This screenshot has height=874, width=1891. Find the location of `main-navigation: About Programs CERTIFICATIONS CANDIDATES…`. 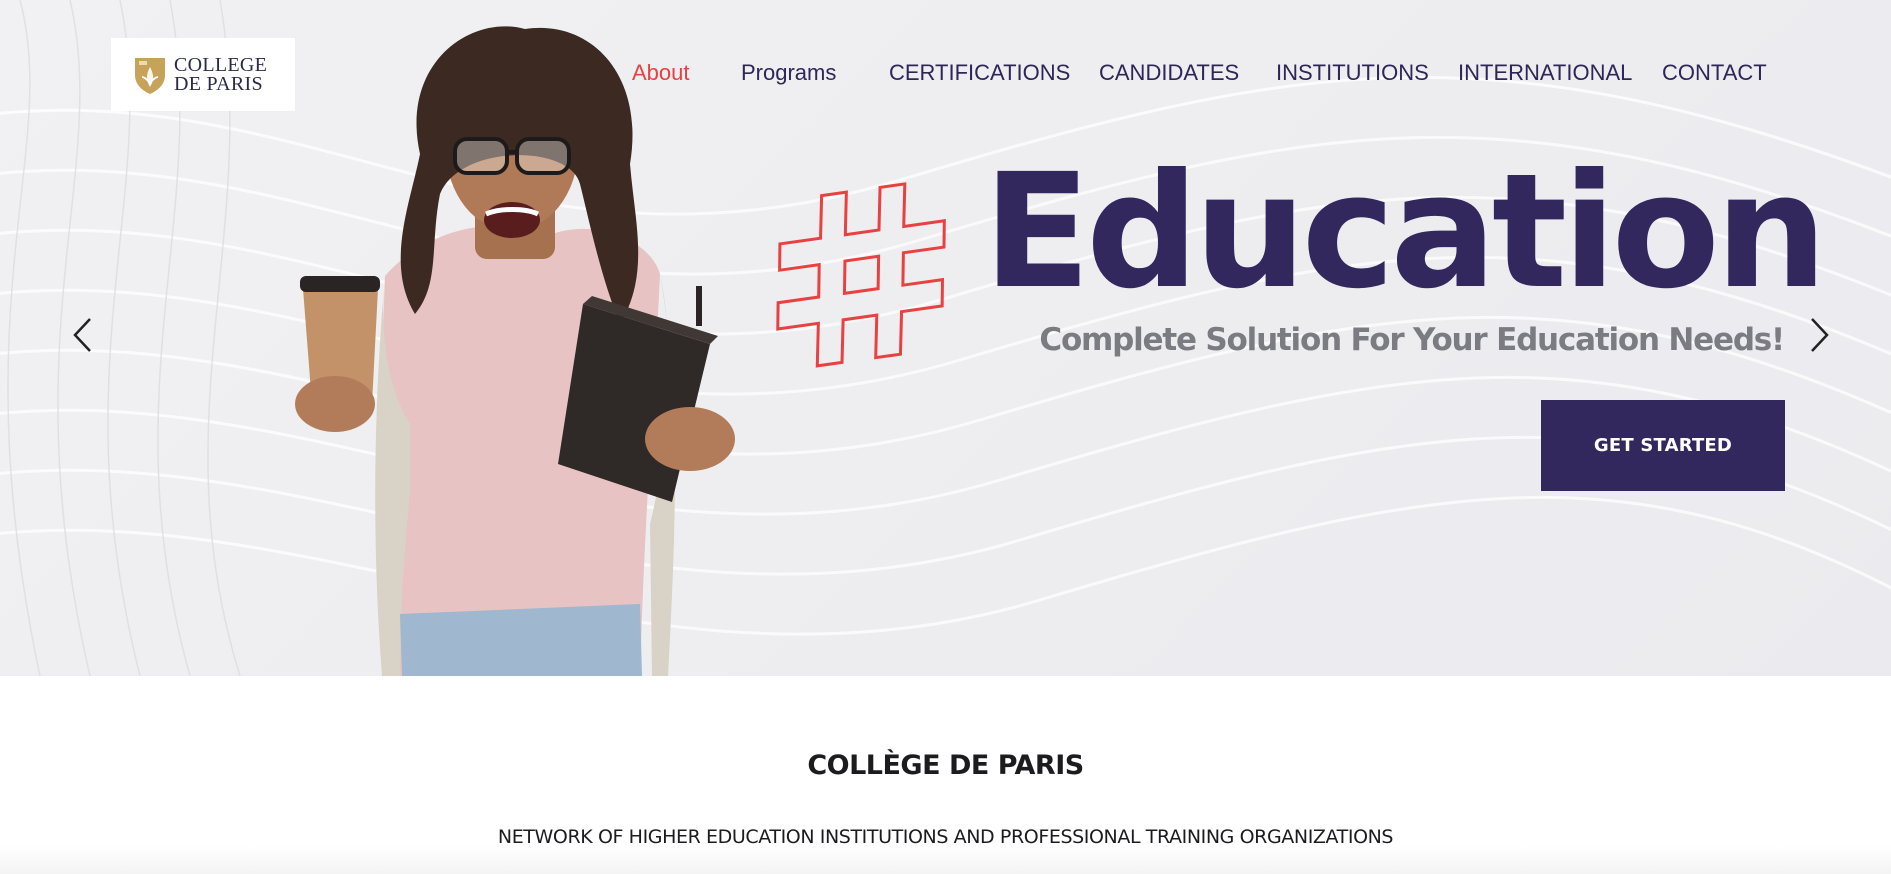

main-navigation: About Programs CERTIFICATIONS CANDIDATES… is located at coordinates (945, 75).